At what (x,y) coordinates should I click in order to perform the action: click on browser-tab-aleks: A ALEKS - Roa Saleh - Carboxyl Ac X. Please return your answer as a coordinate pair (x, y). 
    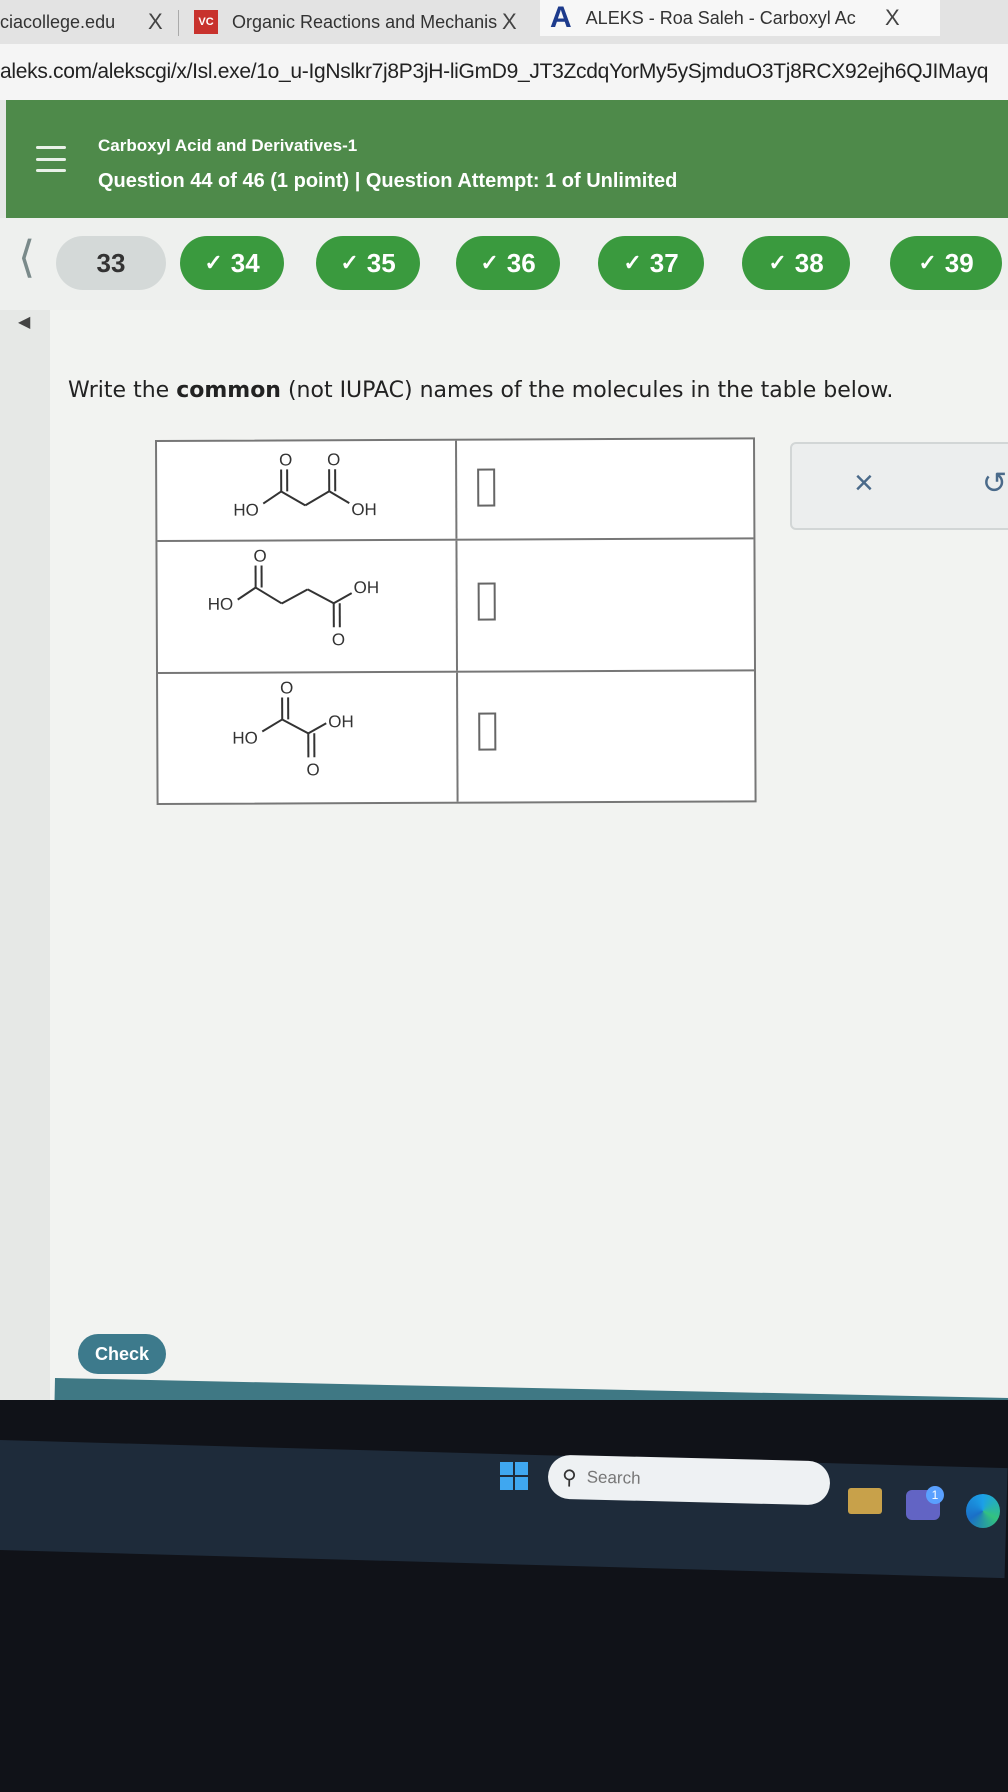
    Looking at the image, I should click on (740, 18).